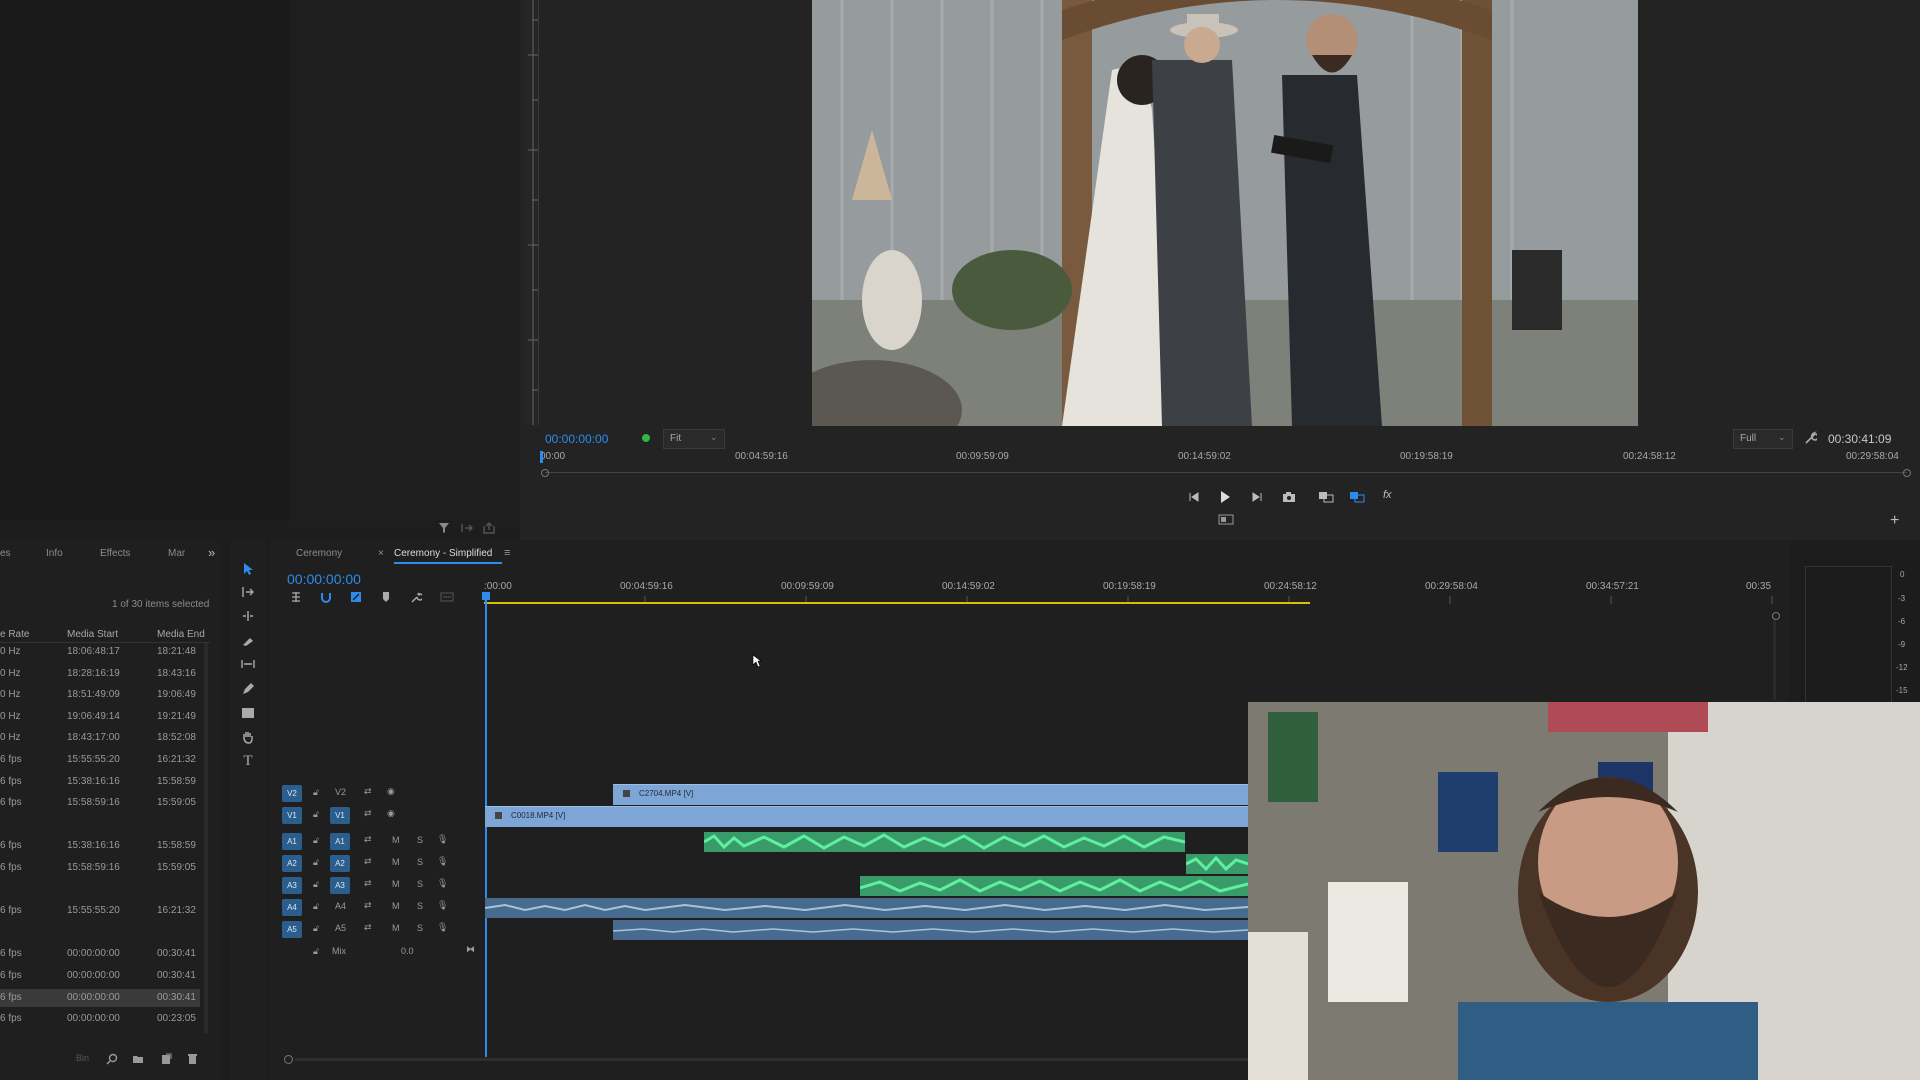 Image resolution: width=1920 pixels, height=1080 pixels. I want to click on type-tool-icon: T, so click(248, 761).